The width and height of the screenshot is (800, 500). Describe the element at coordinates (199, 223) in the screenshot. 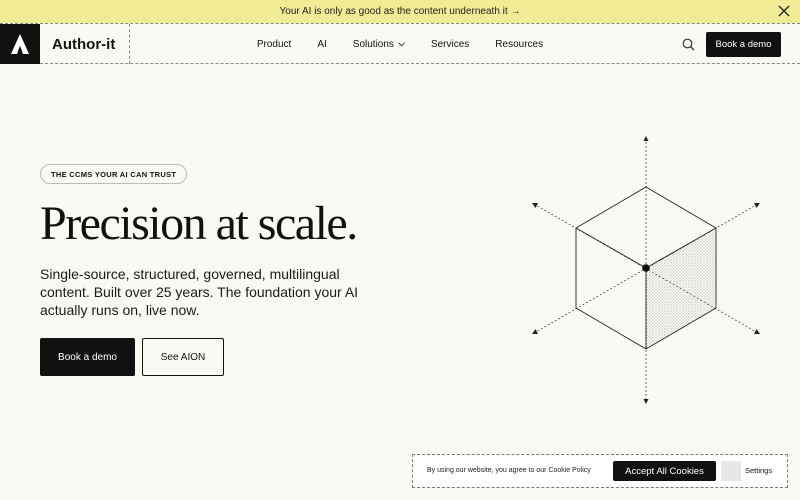

I see `hero-title: Precision at scale.` at that location.